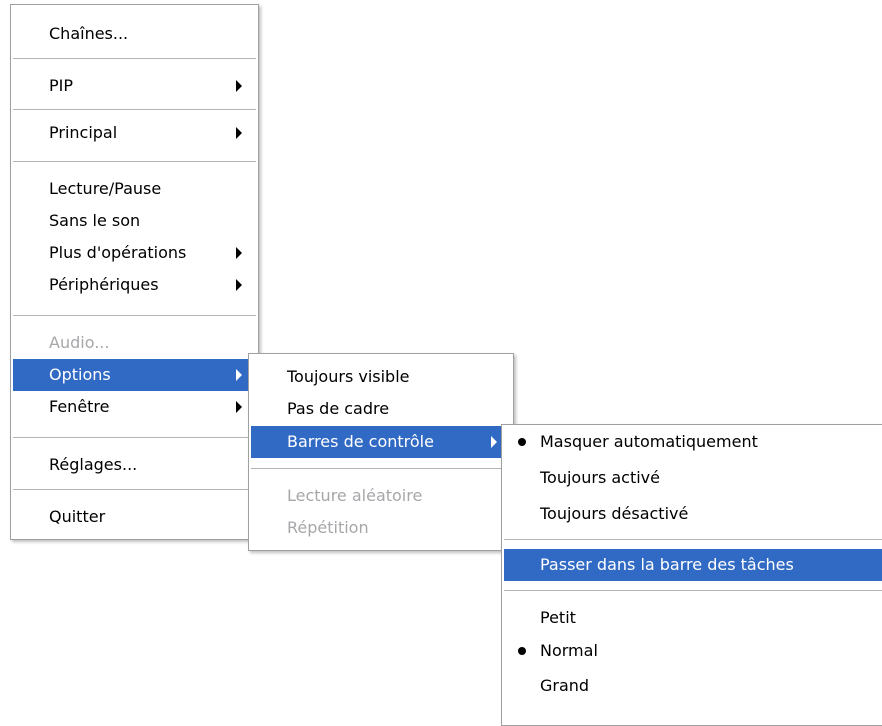  Describe the element at coordinates (649, 441) in the screenshot. I see `menu-item-auto-hide-label: Masquer automatiquement` at that location.